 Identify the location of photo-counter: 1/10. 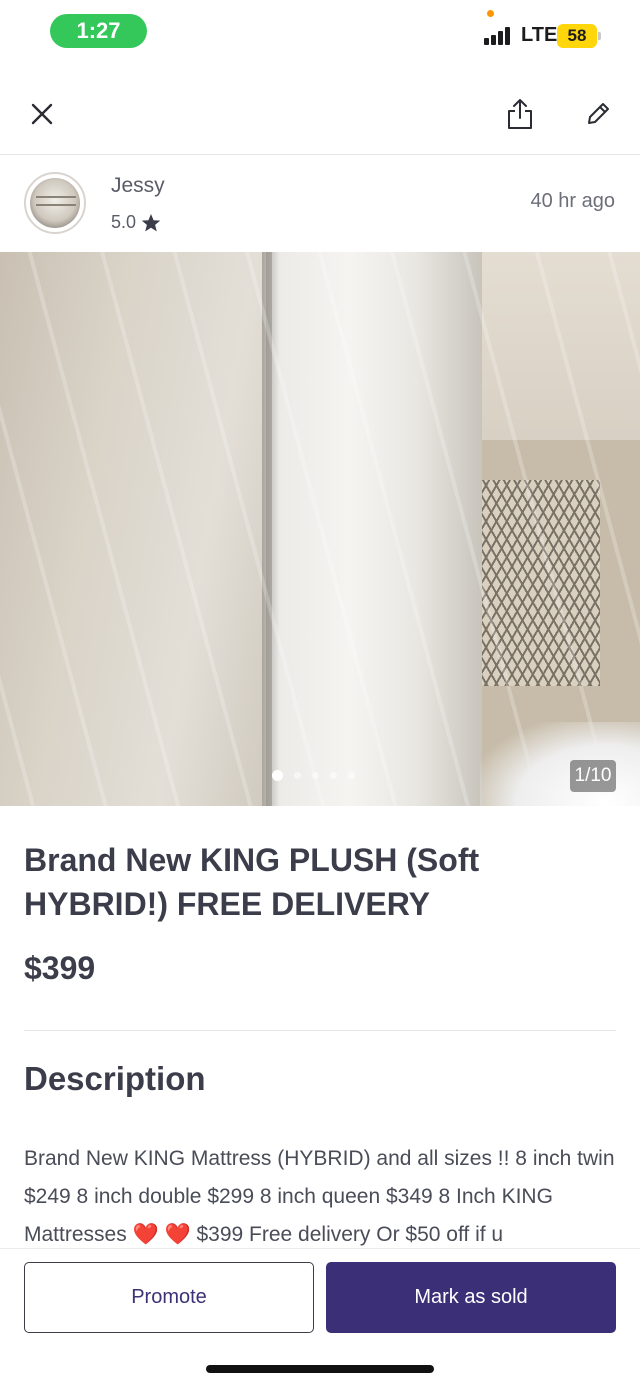
(593, 776).